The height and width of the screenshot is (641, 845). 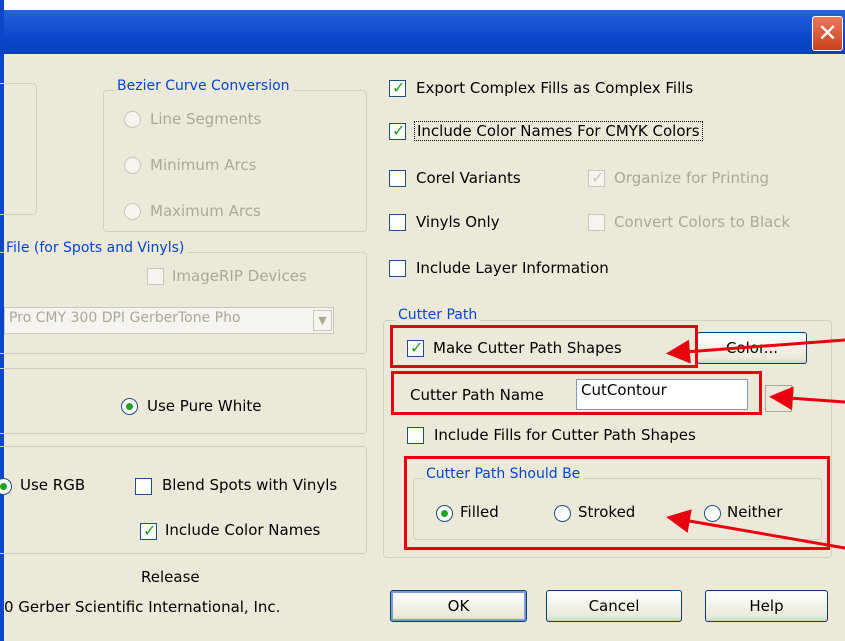 I want to click on export-complex-fills-checkbox: ✓, so click(x=397, y=87).